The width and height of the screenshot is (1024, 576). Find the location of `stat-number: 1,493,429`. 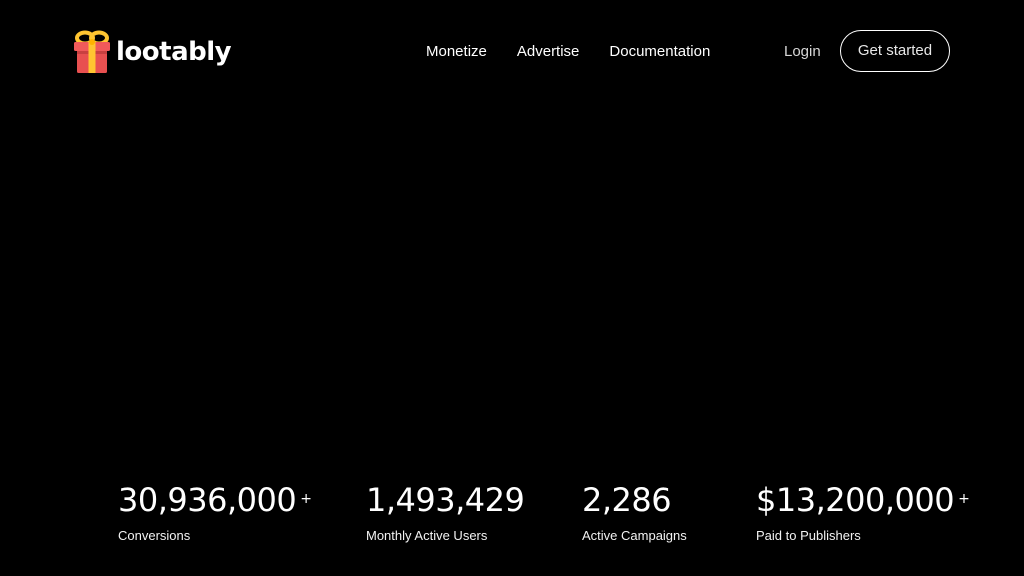

stat-number: 1,493,429 is located at coordinates (445, 500).